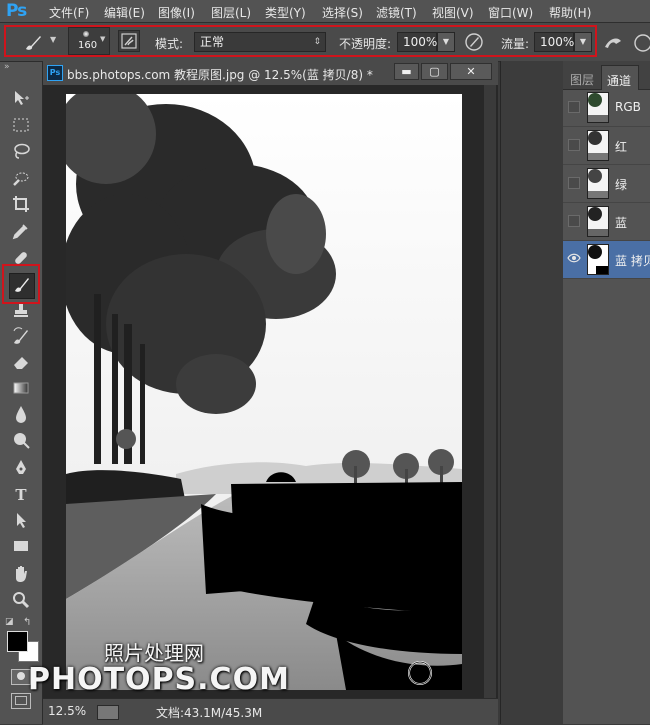 The height and width of the screenshot is (725, 650). Describe the element at coordinates (490, 391) in the screenshot. I see `vertical-scrollbar` at that location.